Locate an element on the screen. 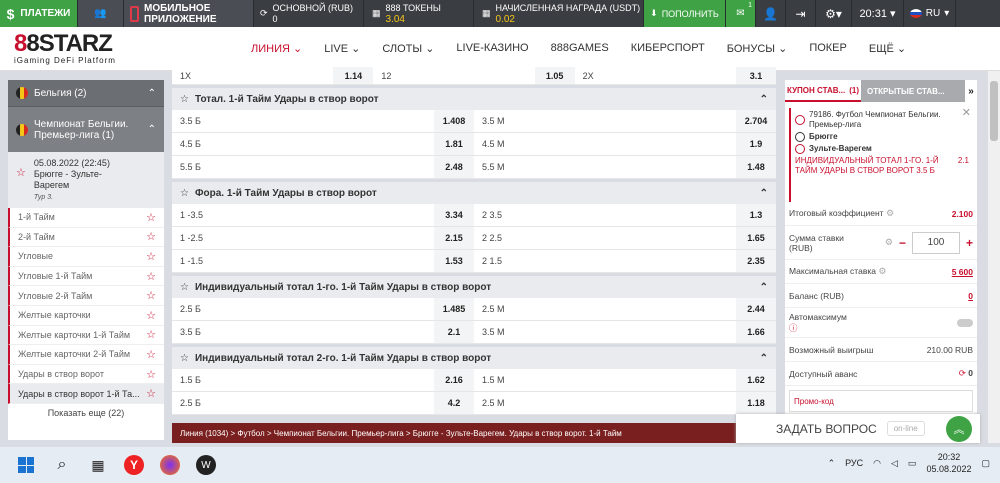 This screenshot has height=483, width=1000. app-icon: W is located at coordinates (206, 465).